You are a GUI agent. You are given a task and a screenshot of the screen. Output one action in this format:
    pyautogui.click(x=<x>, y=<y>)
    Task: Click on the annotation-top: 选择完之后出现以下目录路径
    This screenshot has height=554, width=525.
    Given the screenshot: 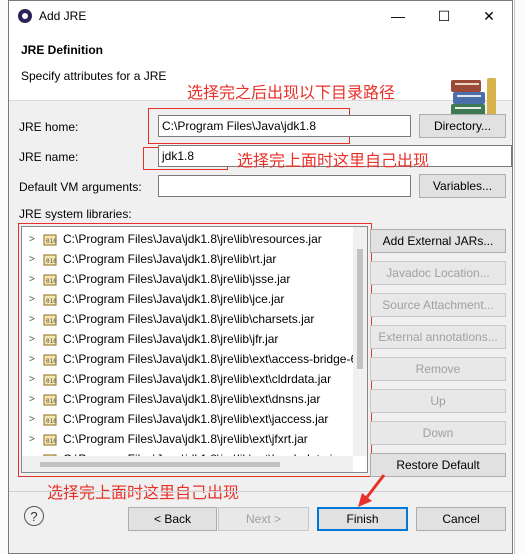 What is the action you would take?
    pyautogui.click(x=291, y=92)
    